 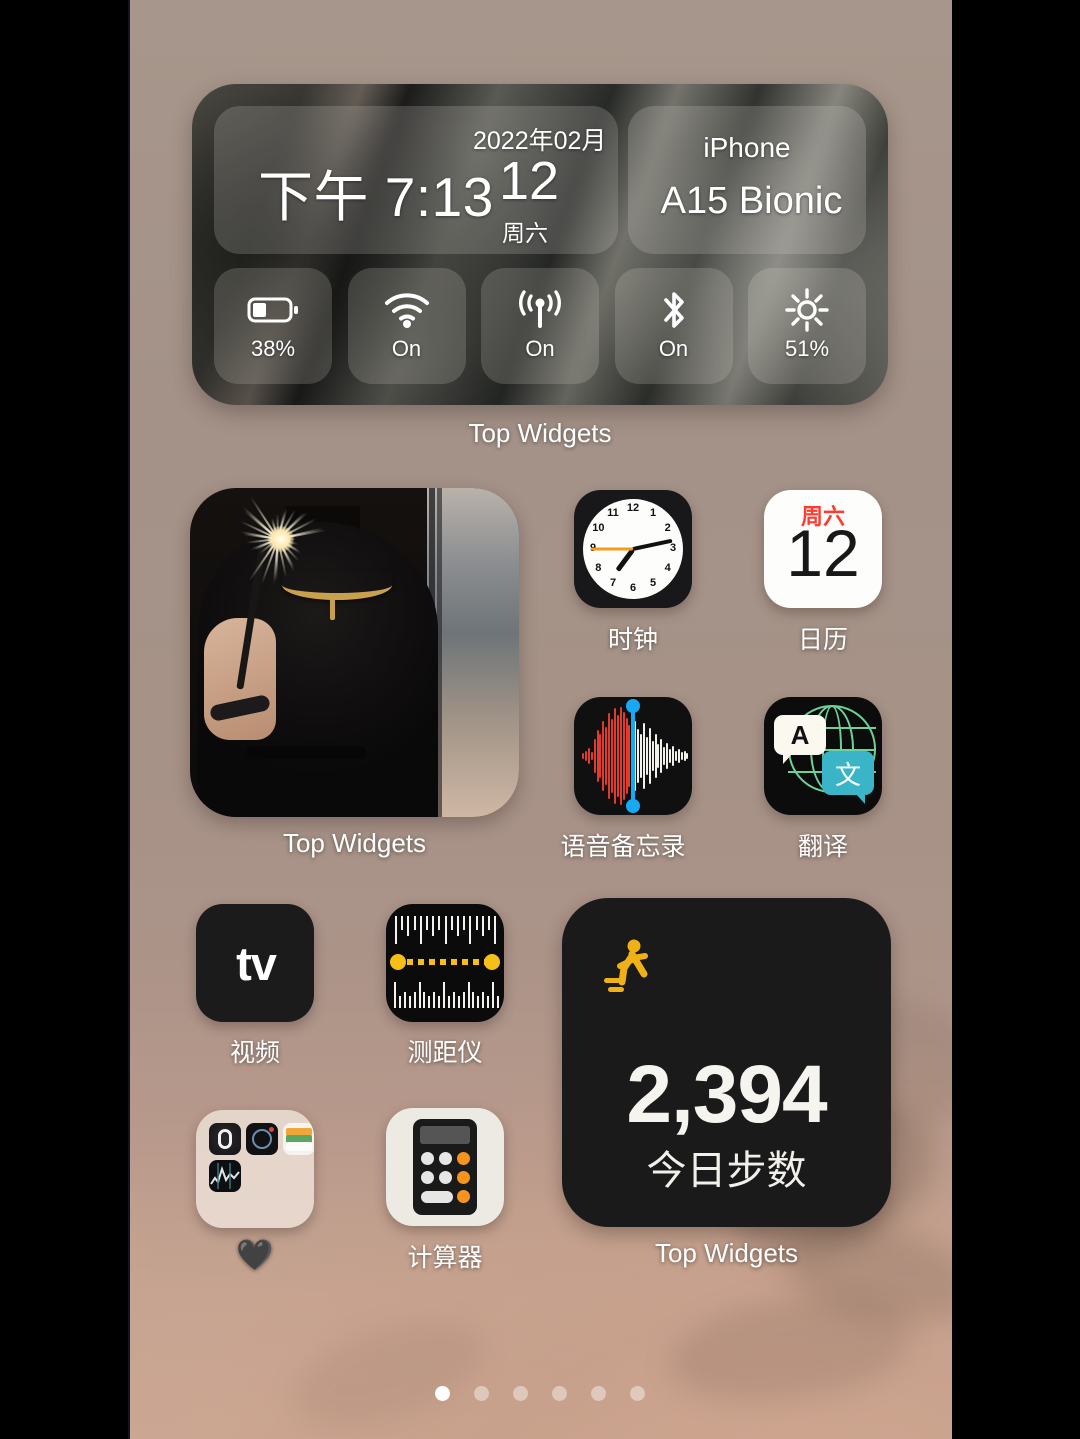 I want to click on current-time: 下午 7:13, so click(x=376, y=197).